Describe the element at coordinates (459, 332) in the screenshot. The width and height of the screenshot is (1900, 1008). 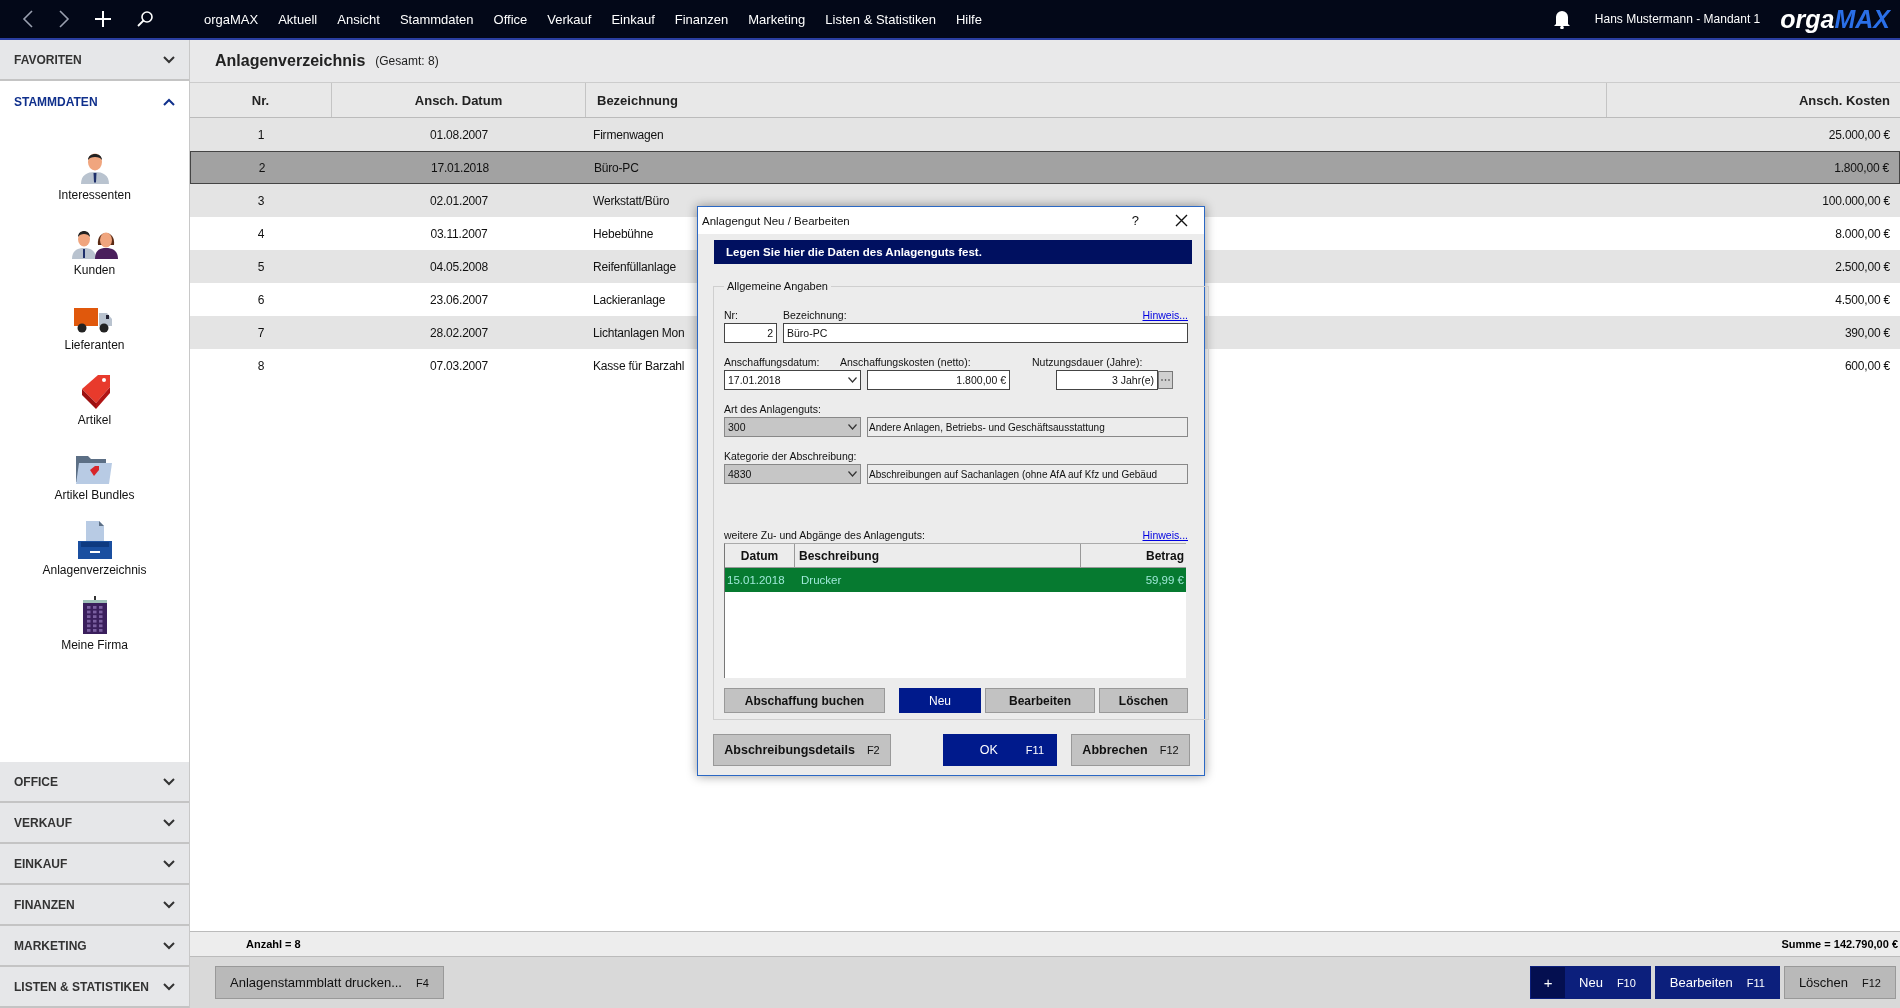
I see `table-cell: 28.02.2007` at that location.